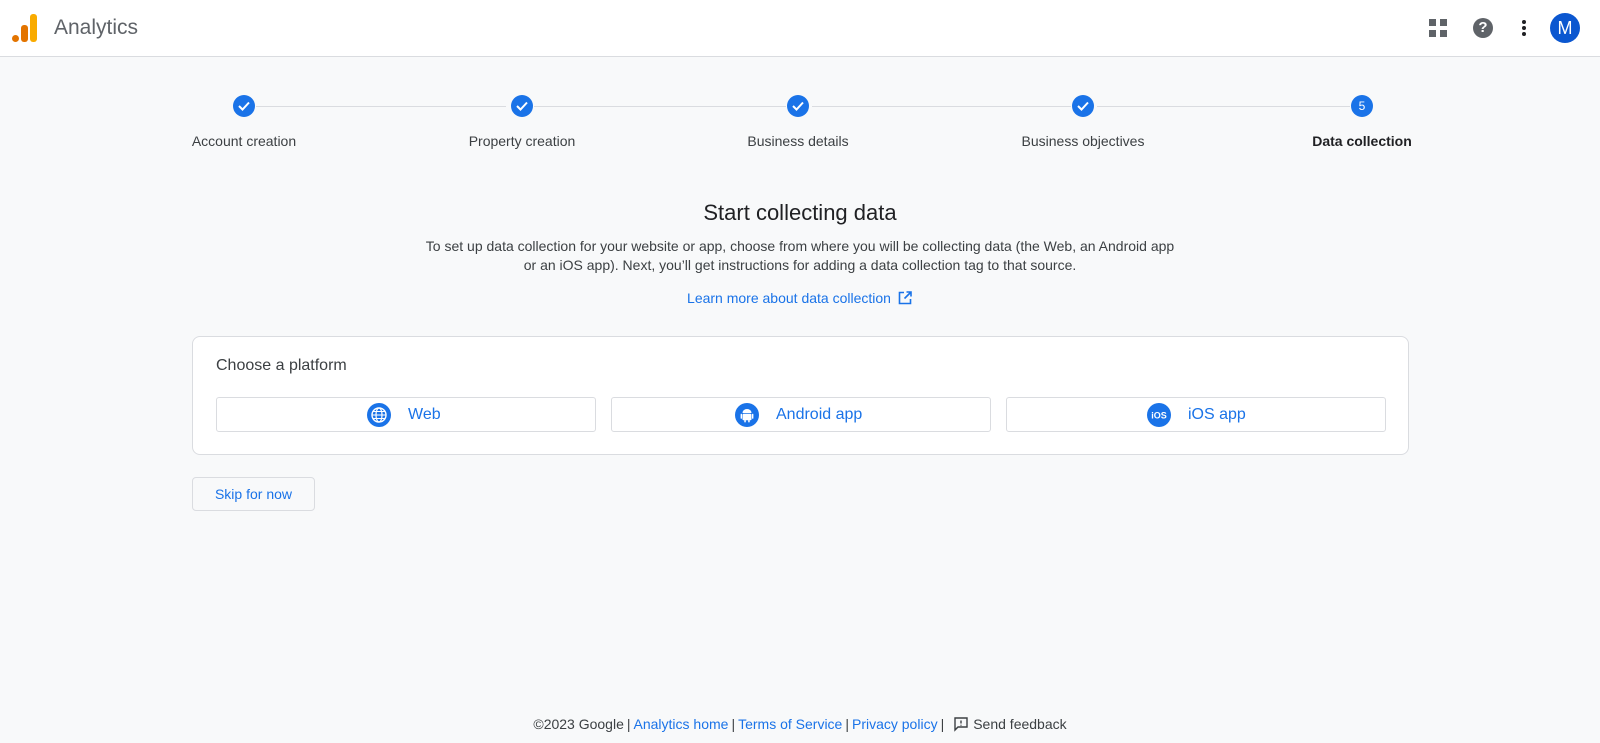 This screenshot has height=743, width=1600. What do you see at coordinates (1362, 141) in the screenshot?
I see `step-label-data-collection: Data collection` at bounding box center [1362, 141].